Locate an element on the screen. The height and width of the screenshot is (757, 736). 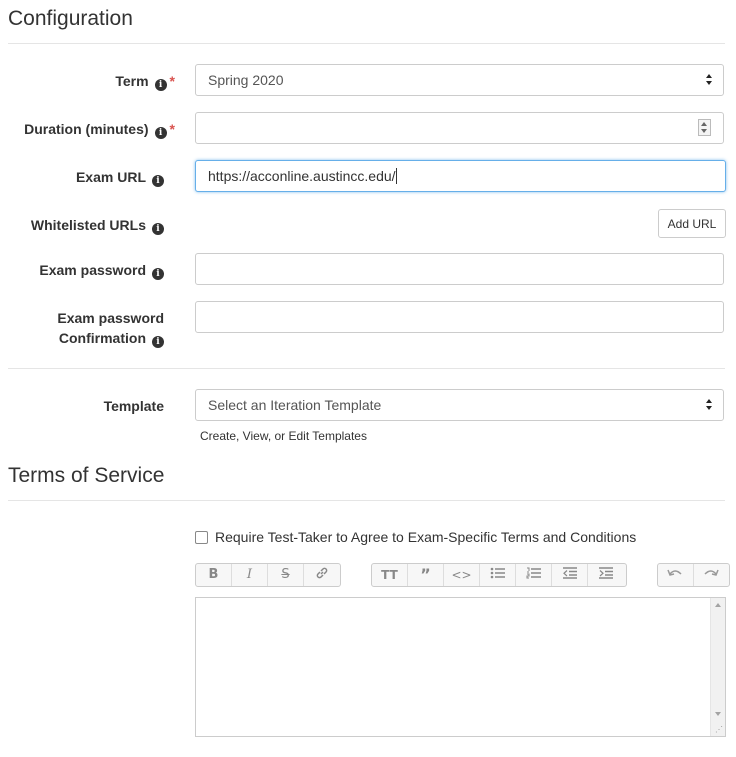
link-icon is located at coordinates (322, 575).